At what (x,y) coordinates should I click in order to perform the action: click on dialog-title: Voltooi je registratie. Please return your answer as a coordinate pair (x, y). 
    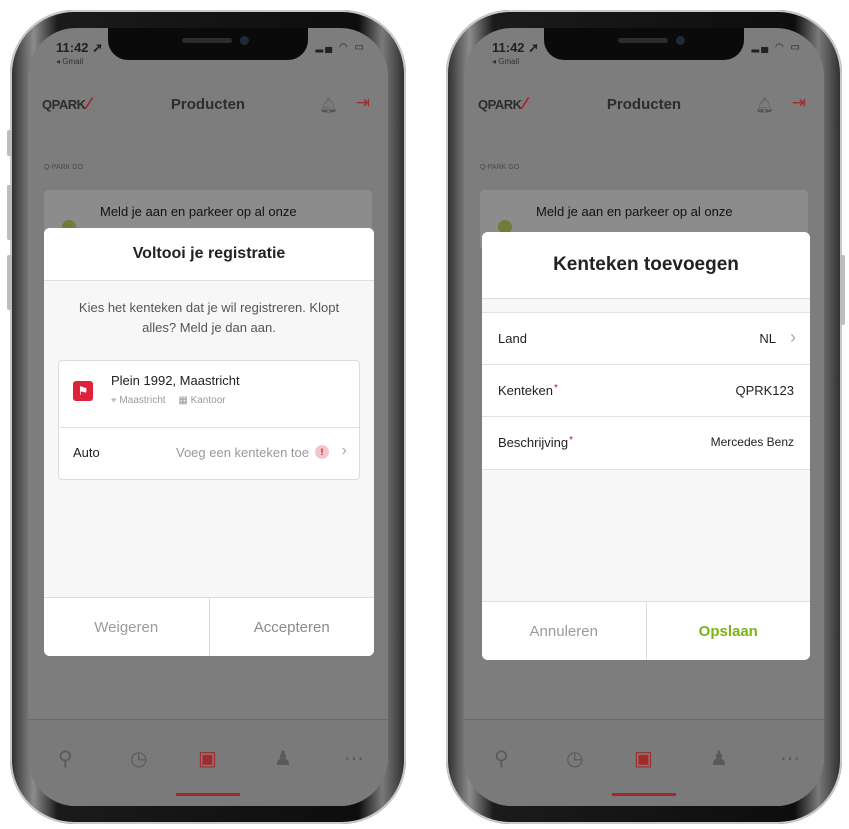
    Looking at the image, I should click on (209, 254).